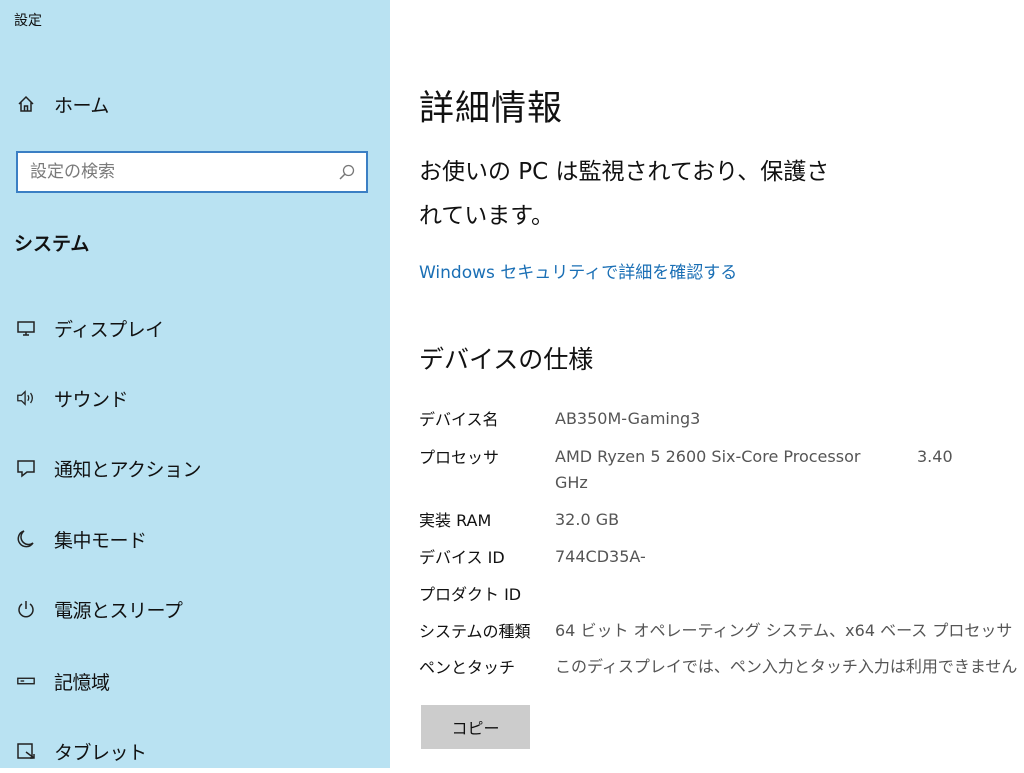 The height and width of the screenshot is (773, 1024). I want to click on sidebar-item-notifications: 通知とアクション, so click(195, 468).